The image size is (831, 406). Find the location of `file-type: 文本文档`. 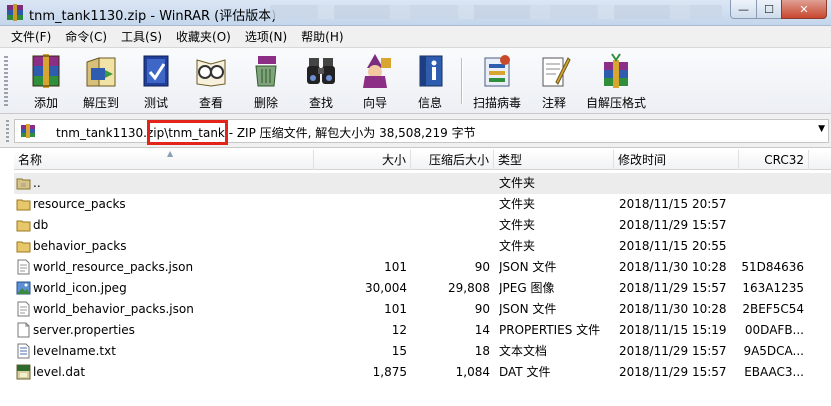

file-type: 文本文档 is located at coordinates (523, 351).